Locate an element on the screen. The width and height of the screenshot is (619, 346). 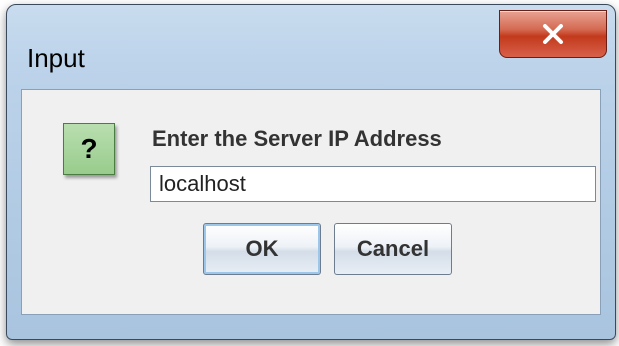
close-icon is located at coordinates (553, 34).